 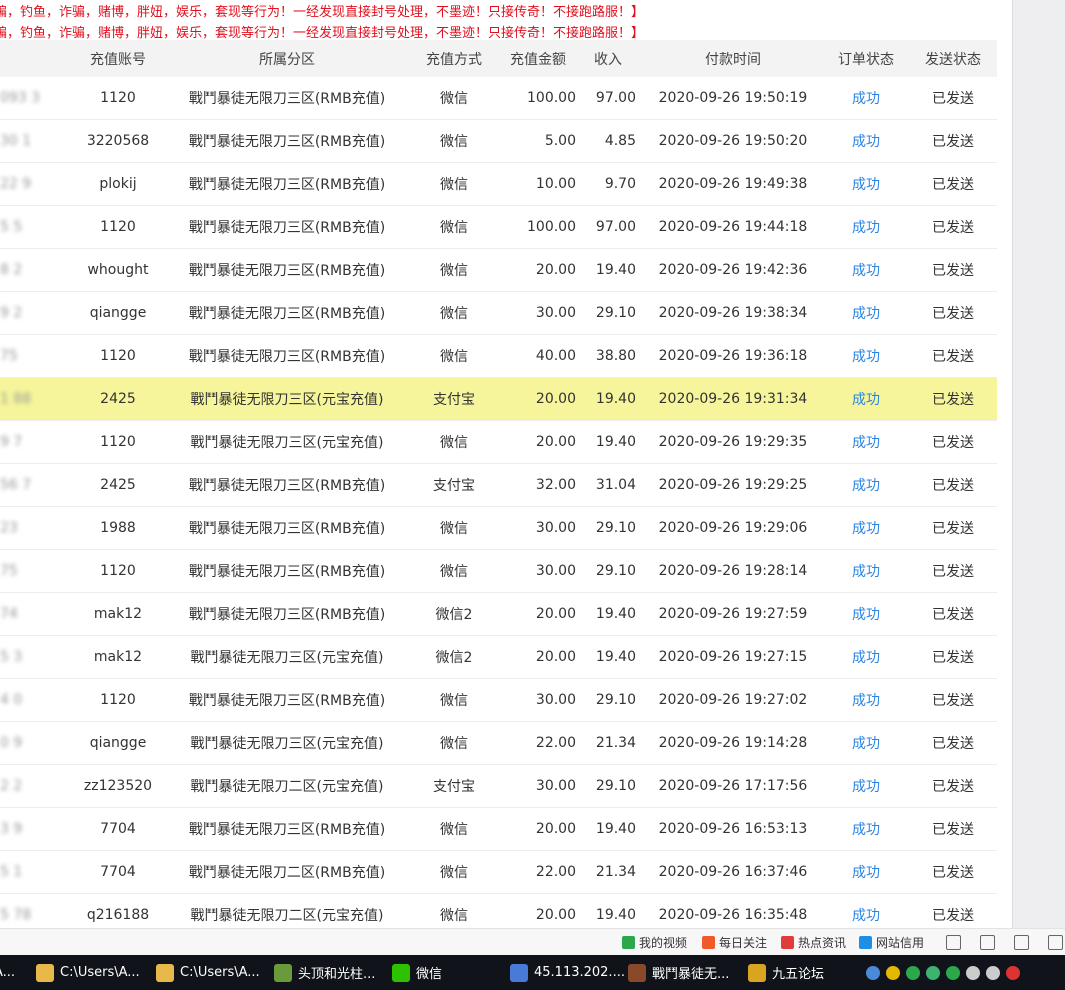 I want to click on remote-desktop-icon, so click(x=519, y=972).